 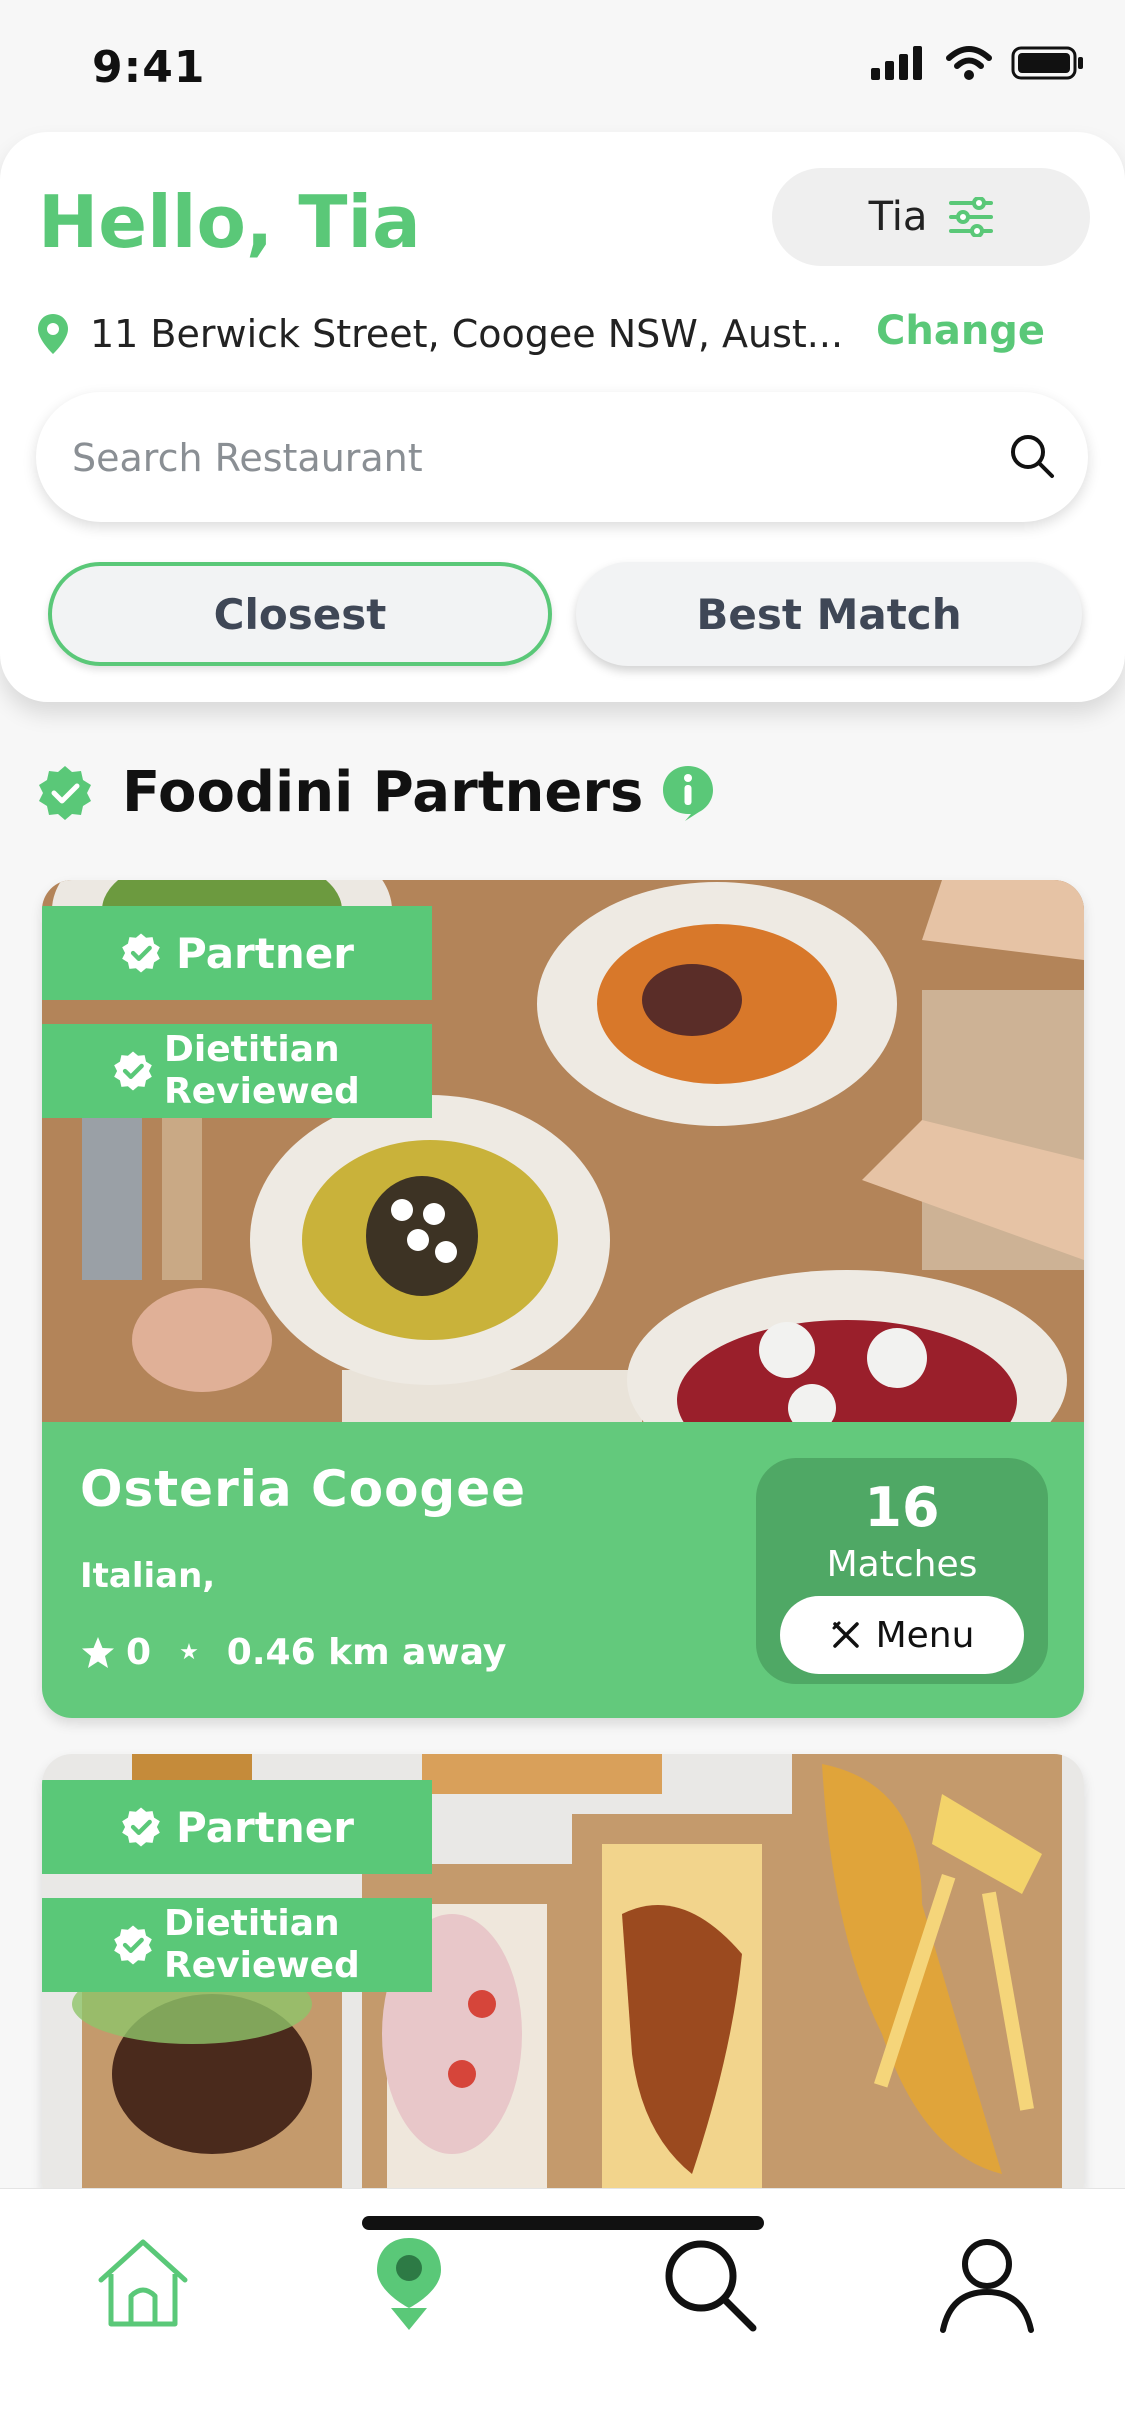 What do you see at coordinates (303, 1489) in the screenshot?
I see `restaurant-name: Osteria Coogee` at bounding box center [303, 1489].